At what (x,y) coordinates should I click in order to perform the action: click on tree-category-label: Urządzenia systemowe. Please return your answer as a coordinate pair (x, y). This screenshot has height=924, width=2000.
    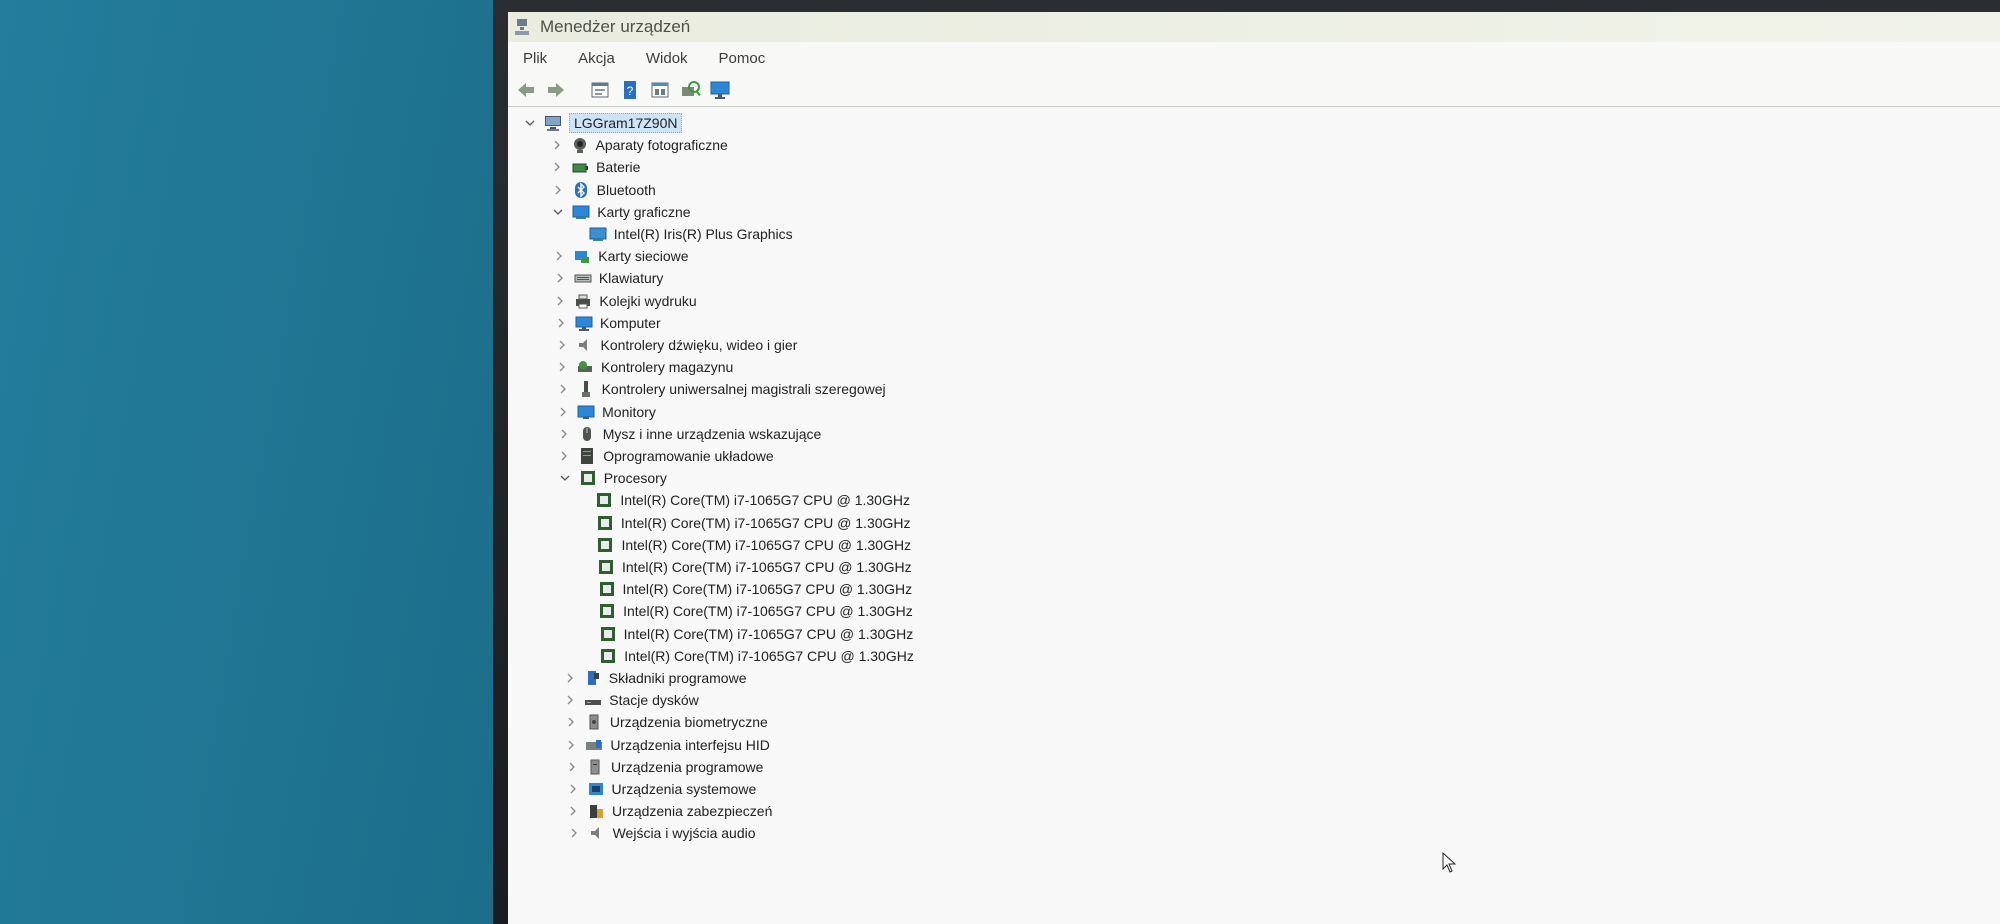
    Looking at the image, I should click on (684, 789).